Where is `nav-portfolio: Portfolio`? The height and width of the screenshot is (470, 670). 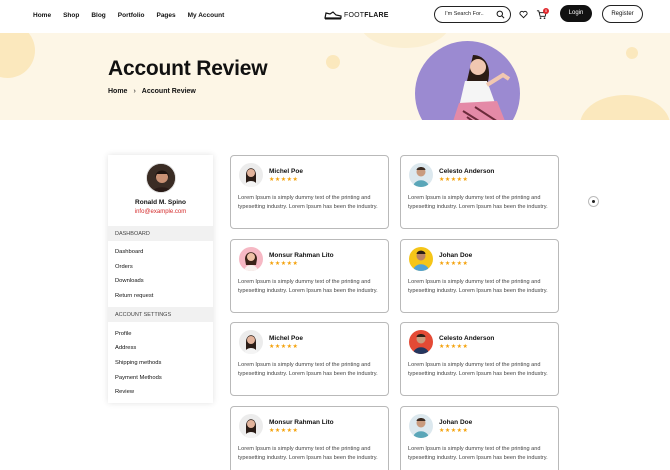
nav-portfolio: Portfolio is located at coordinates (131, 15).